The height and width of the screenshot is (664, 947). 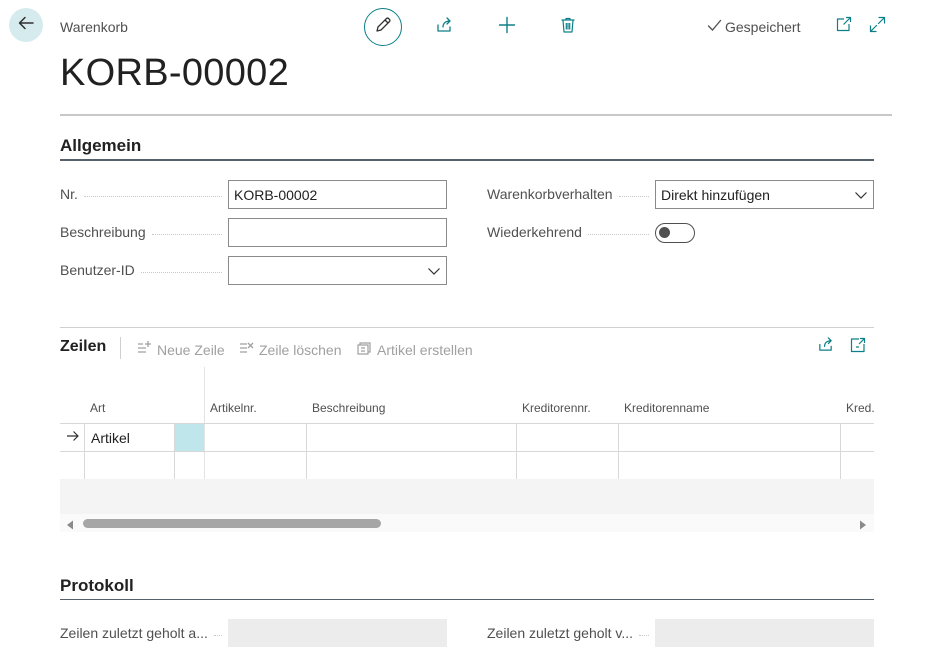 I want to click on lines-focus-mode-button, so click(x=858, y=347).